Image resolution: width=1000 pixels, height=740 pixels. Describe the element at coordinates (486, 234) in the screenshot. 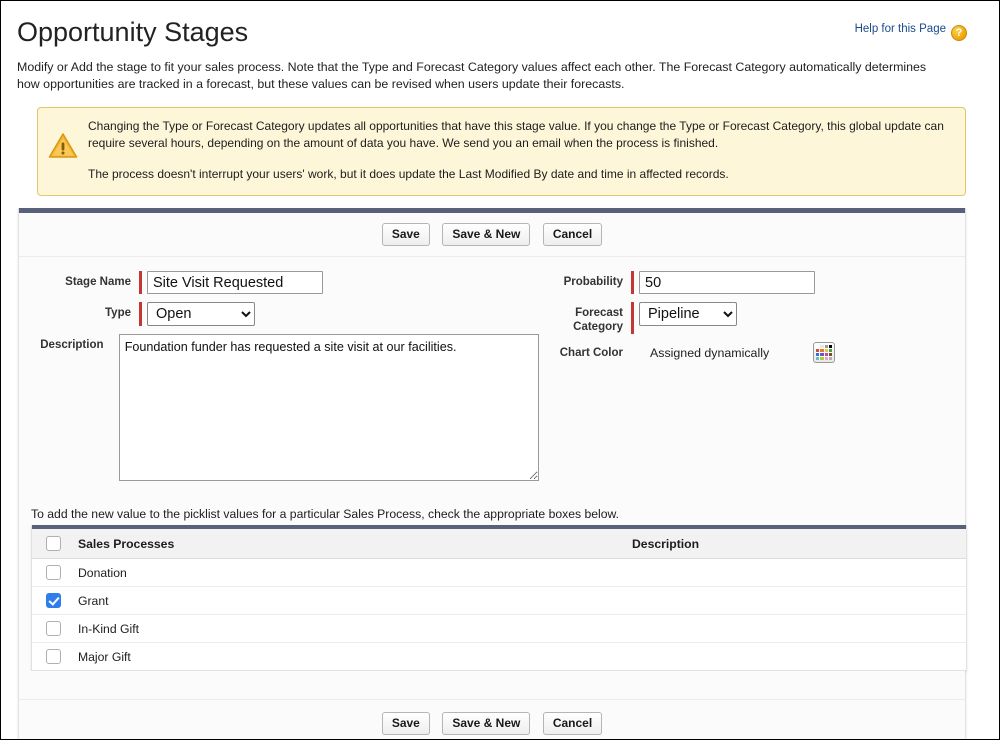

I see `save-and-new-button-top: Save & New` at that location.